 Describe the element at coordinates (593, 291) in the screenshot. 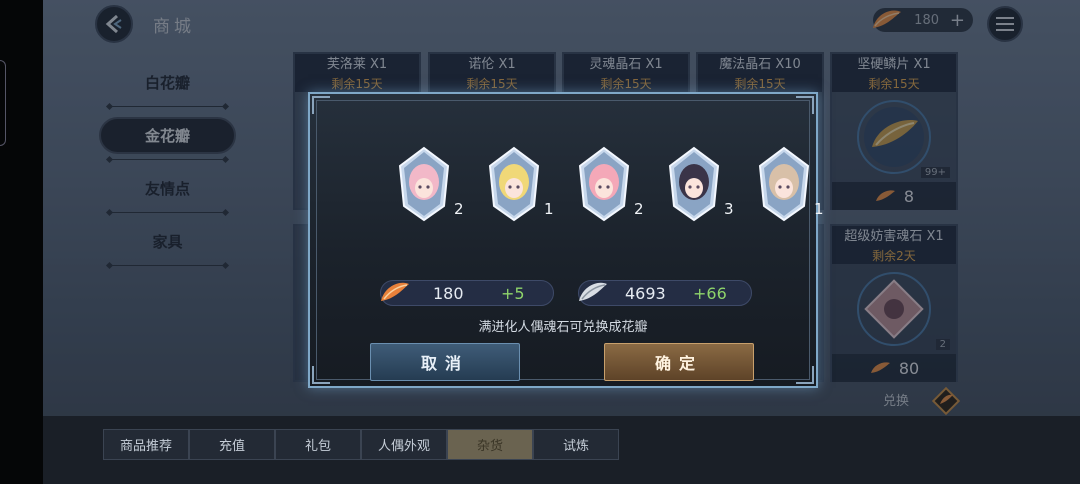

I see `white-petal-icon` at that location.